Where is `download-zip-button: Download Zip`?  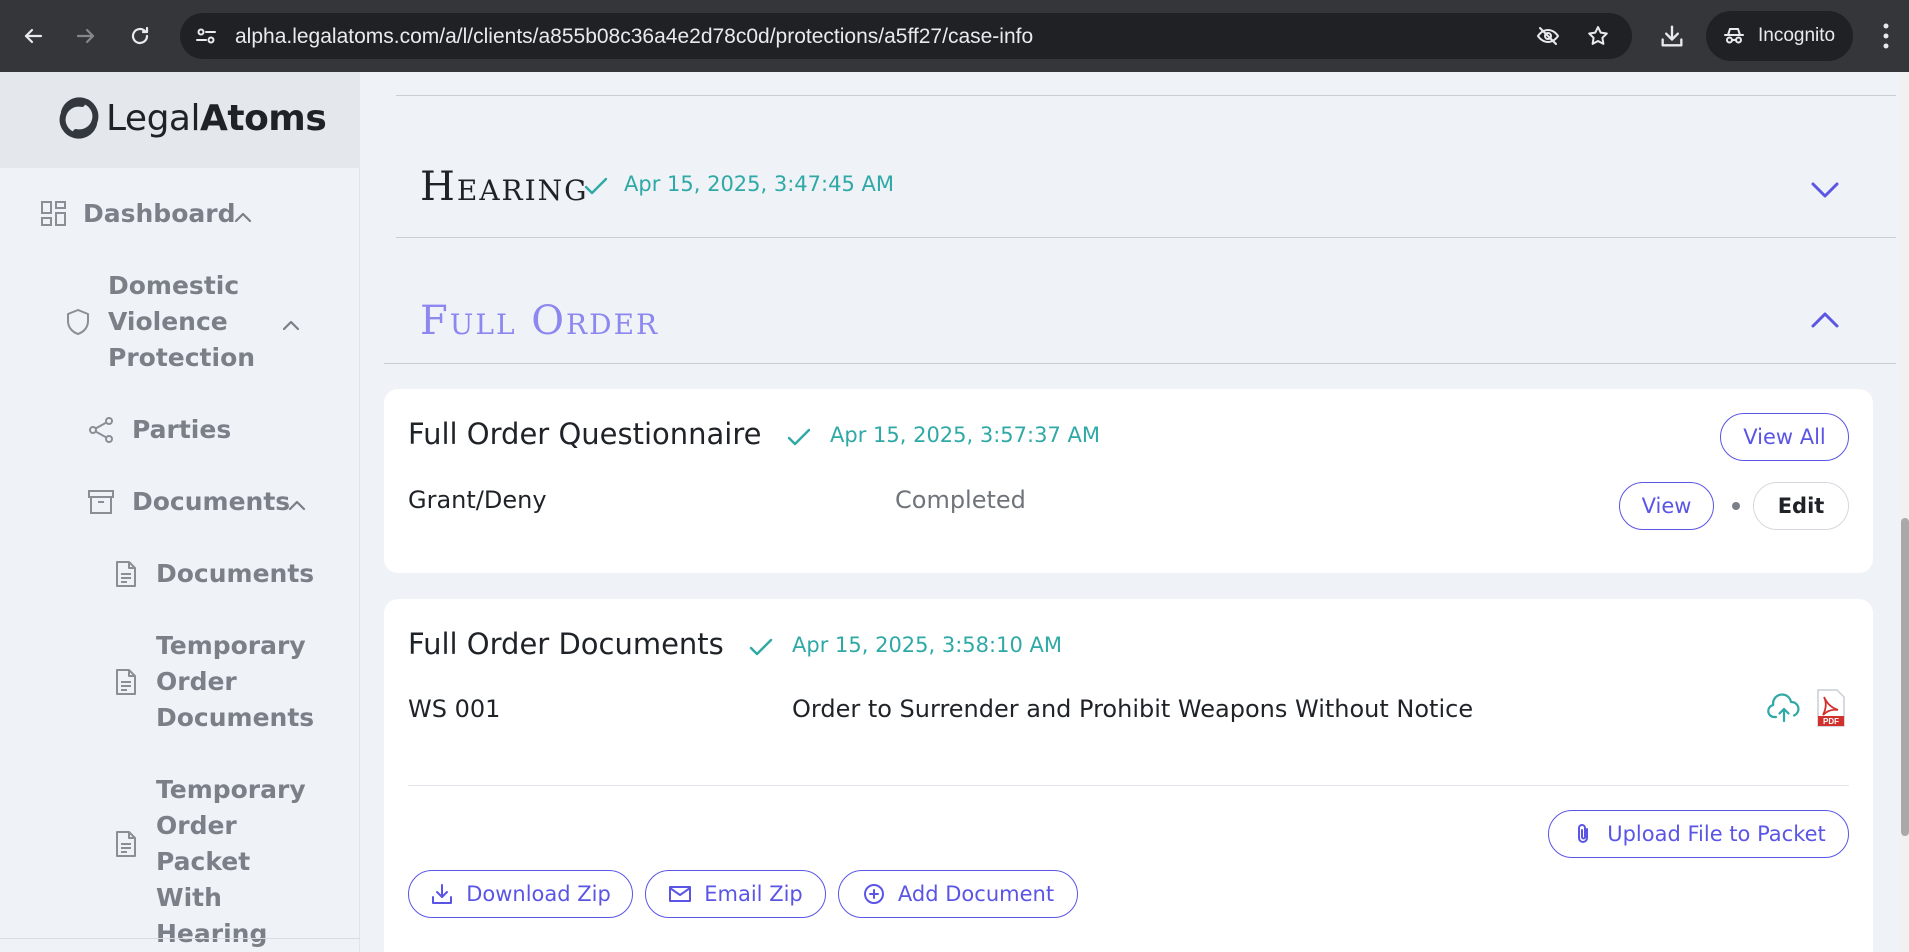 download-zip-button: Download Zip is located at coordinates (520, 894).